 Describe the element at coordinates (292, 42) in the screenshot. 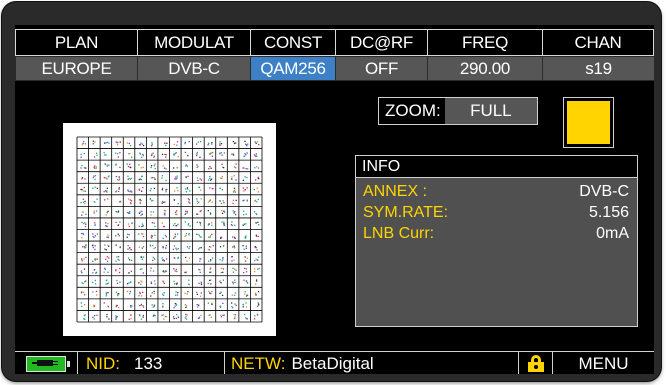

I see `header-const: CONST` at that location.